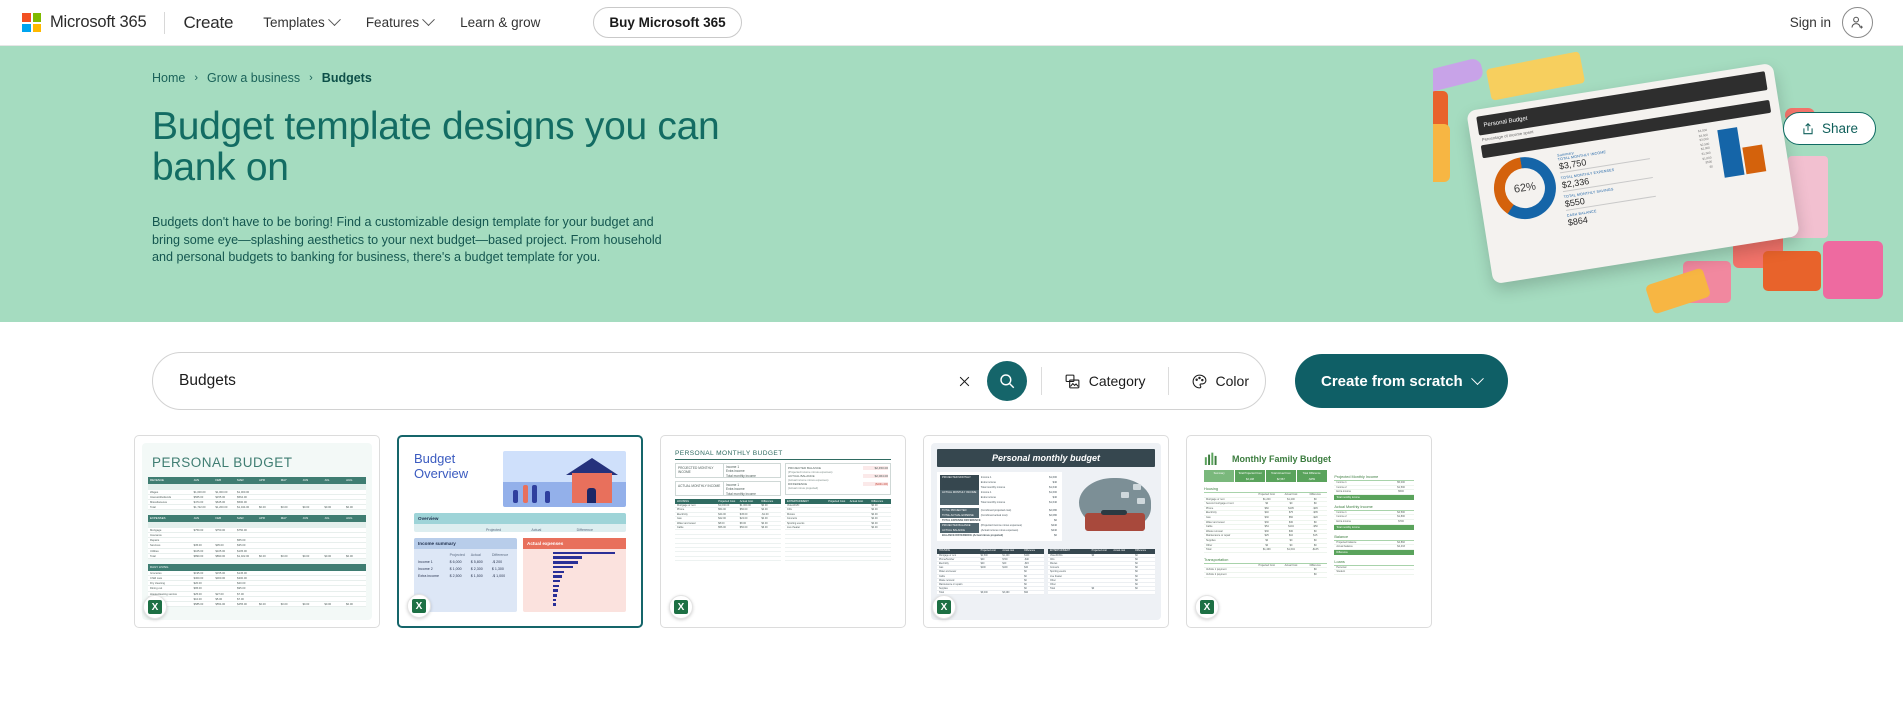  I want to click on nav-item-features: Features, so click(400, 21).